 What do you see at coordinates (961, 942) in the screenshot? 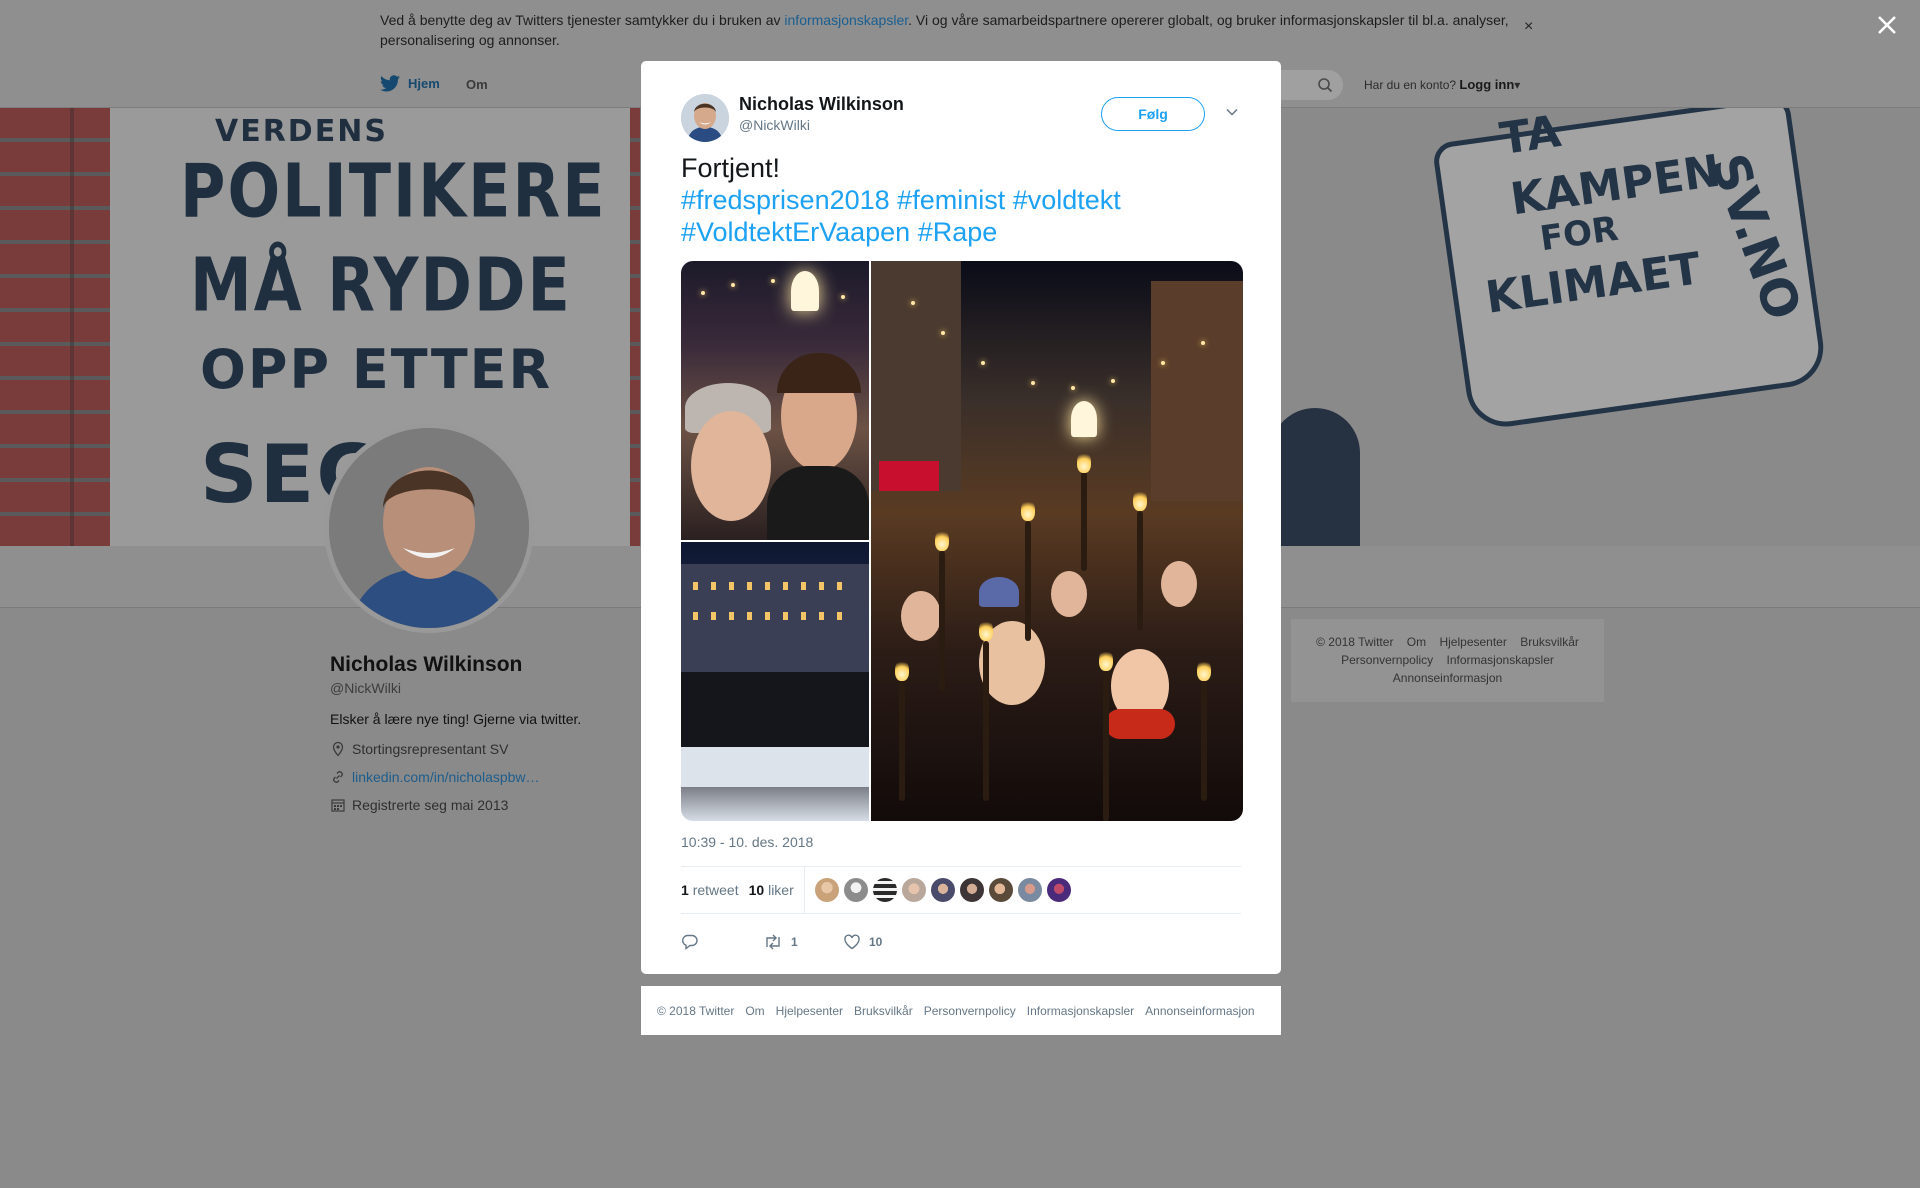
I see `tweet-actions: 1 10` at bounding box center [961, 942].